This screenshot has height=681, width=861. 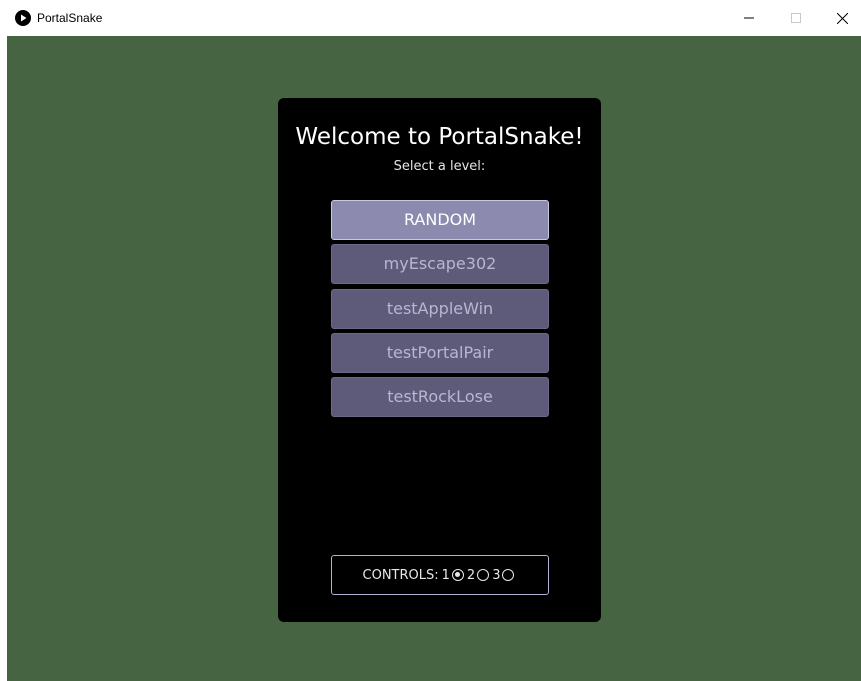 I want to click on level-button-testrocklose: testRockLose, so click(x=440, y=397).